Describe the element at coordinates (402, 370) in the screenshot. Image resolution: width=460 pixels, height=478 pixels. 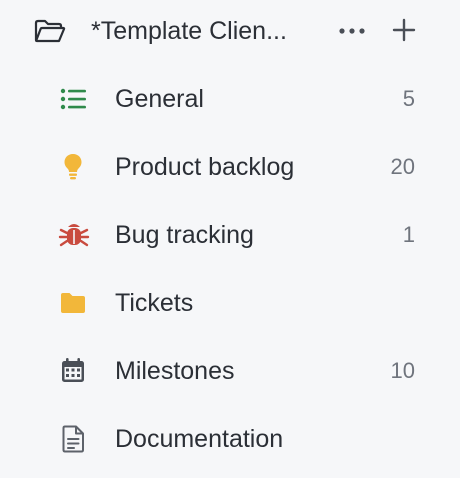
I see `item-count: 10` at that location.